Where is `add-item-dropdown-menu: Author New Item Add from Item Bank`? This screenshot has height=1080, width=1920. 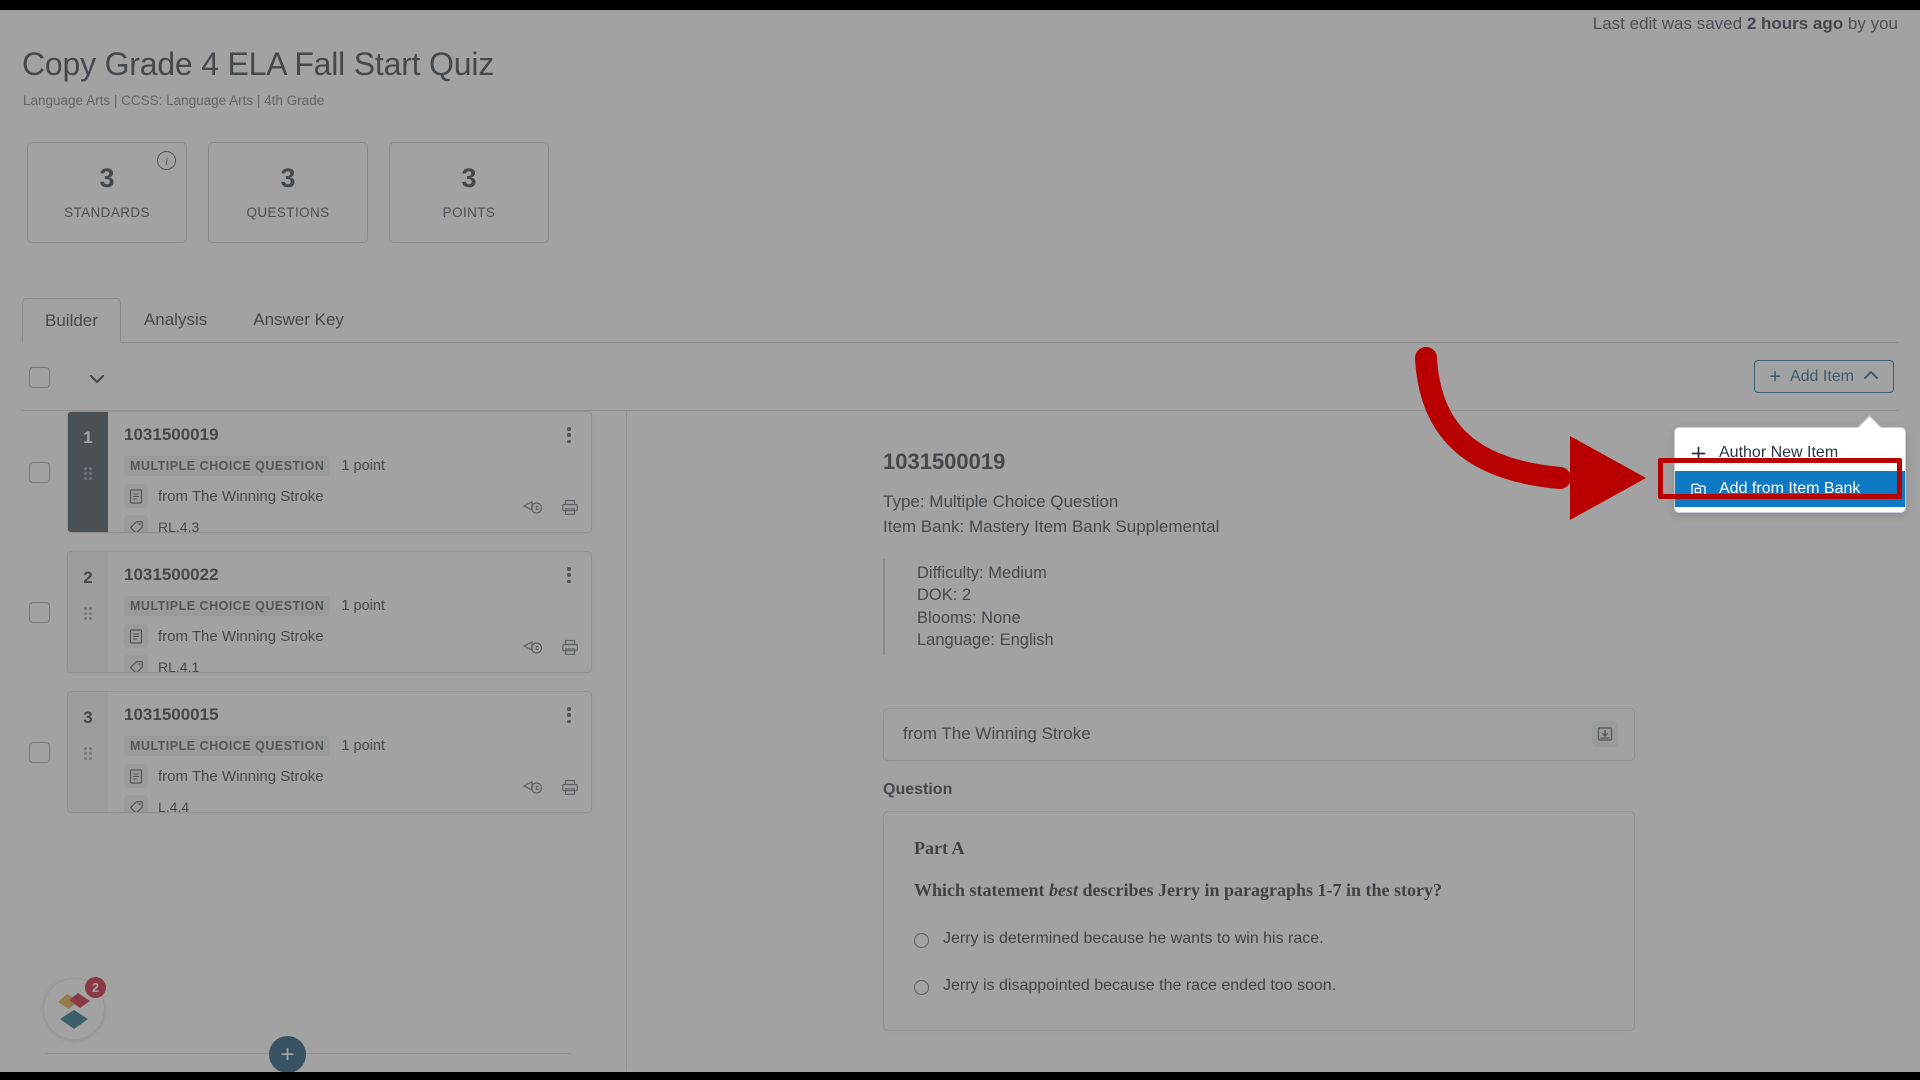
add-item-dropdown-menu: Author New Item Add from Item Bank is located at coordinates (1790, 470).